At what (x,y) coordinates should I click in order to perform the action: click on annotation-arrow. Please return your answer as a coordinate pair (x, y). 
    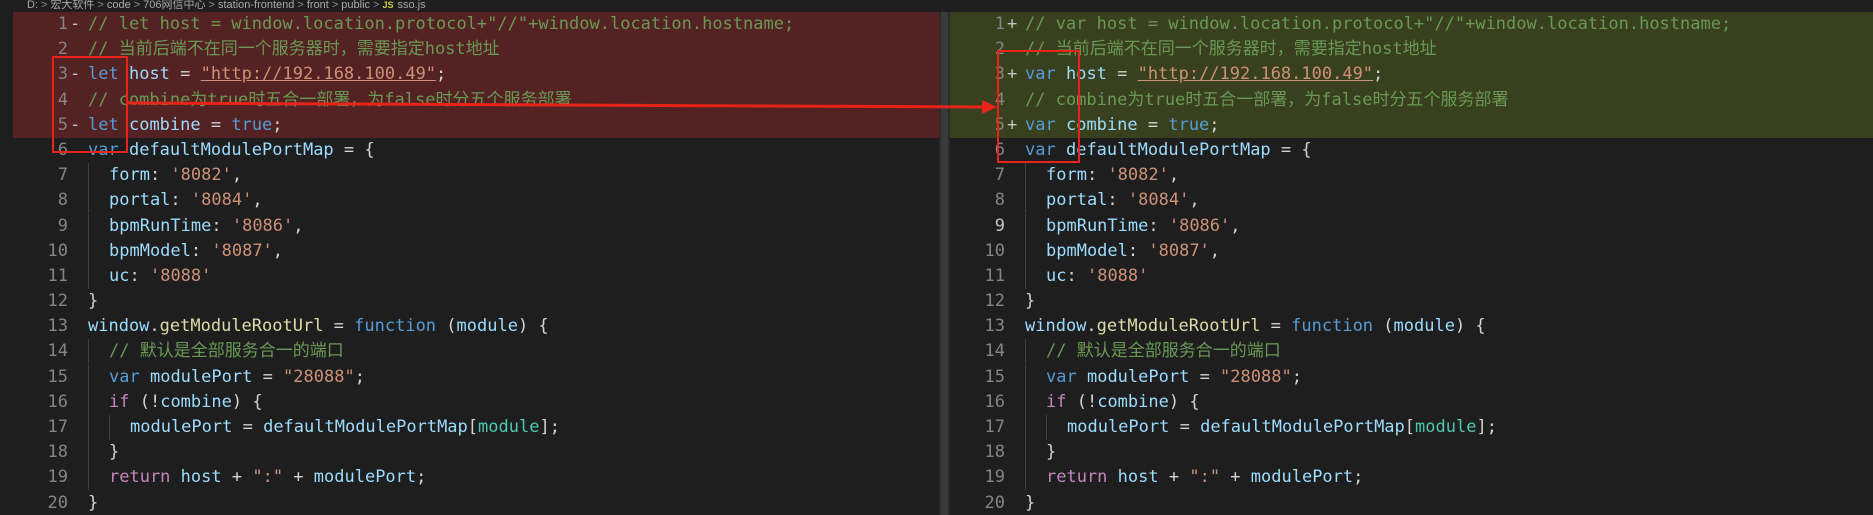
    Looking at the image, I should click on (562, 107).